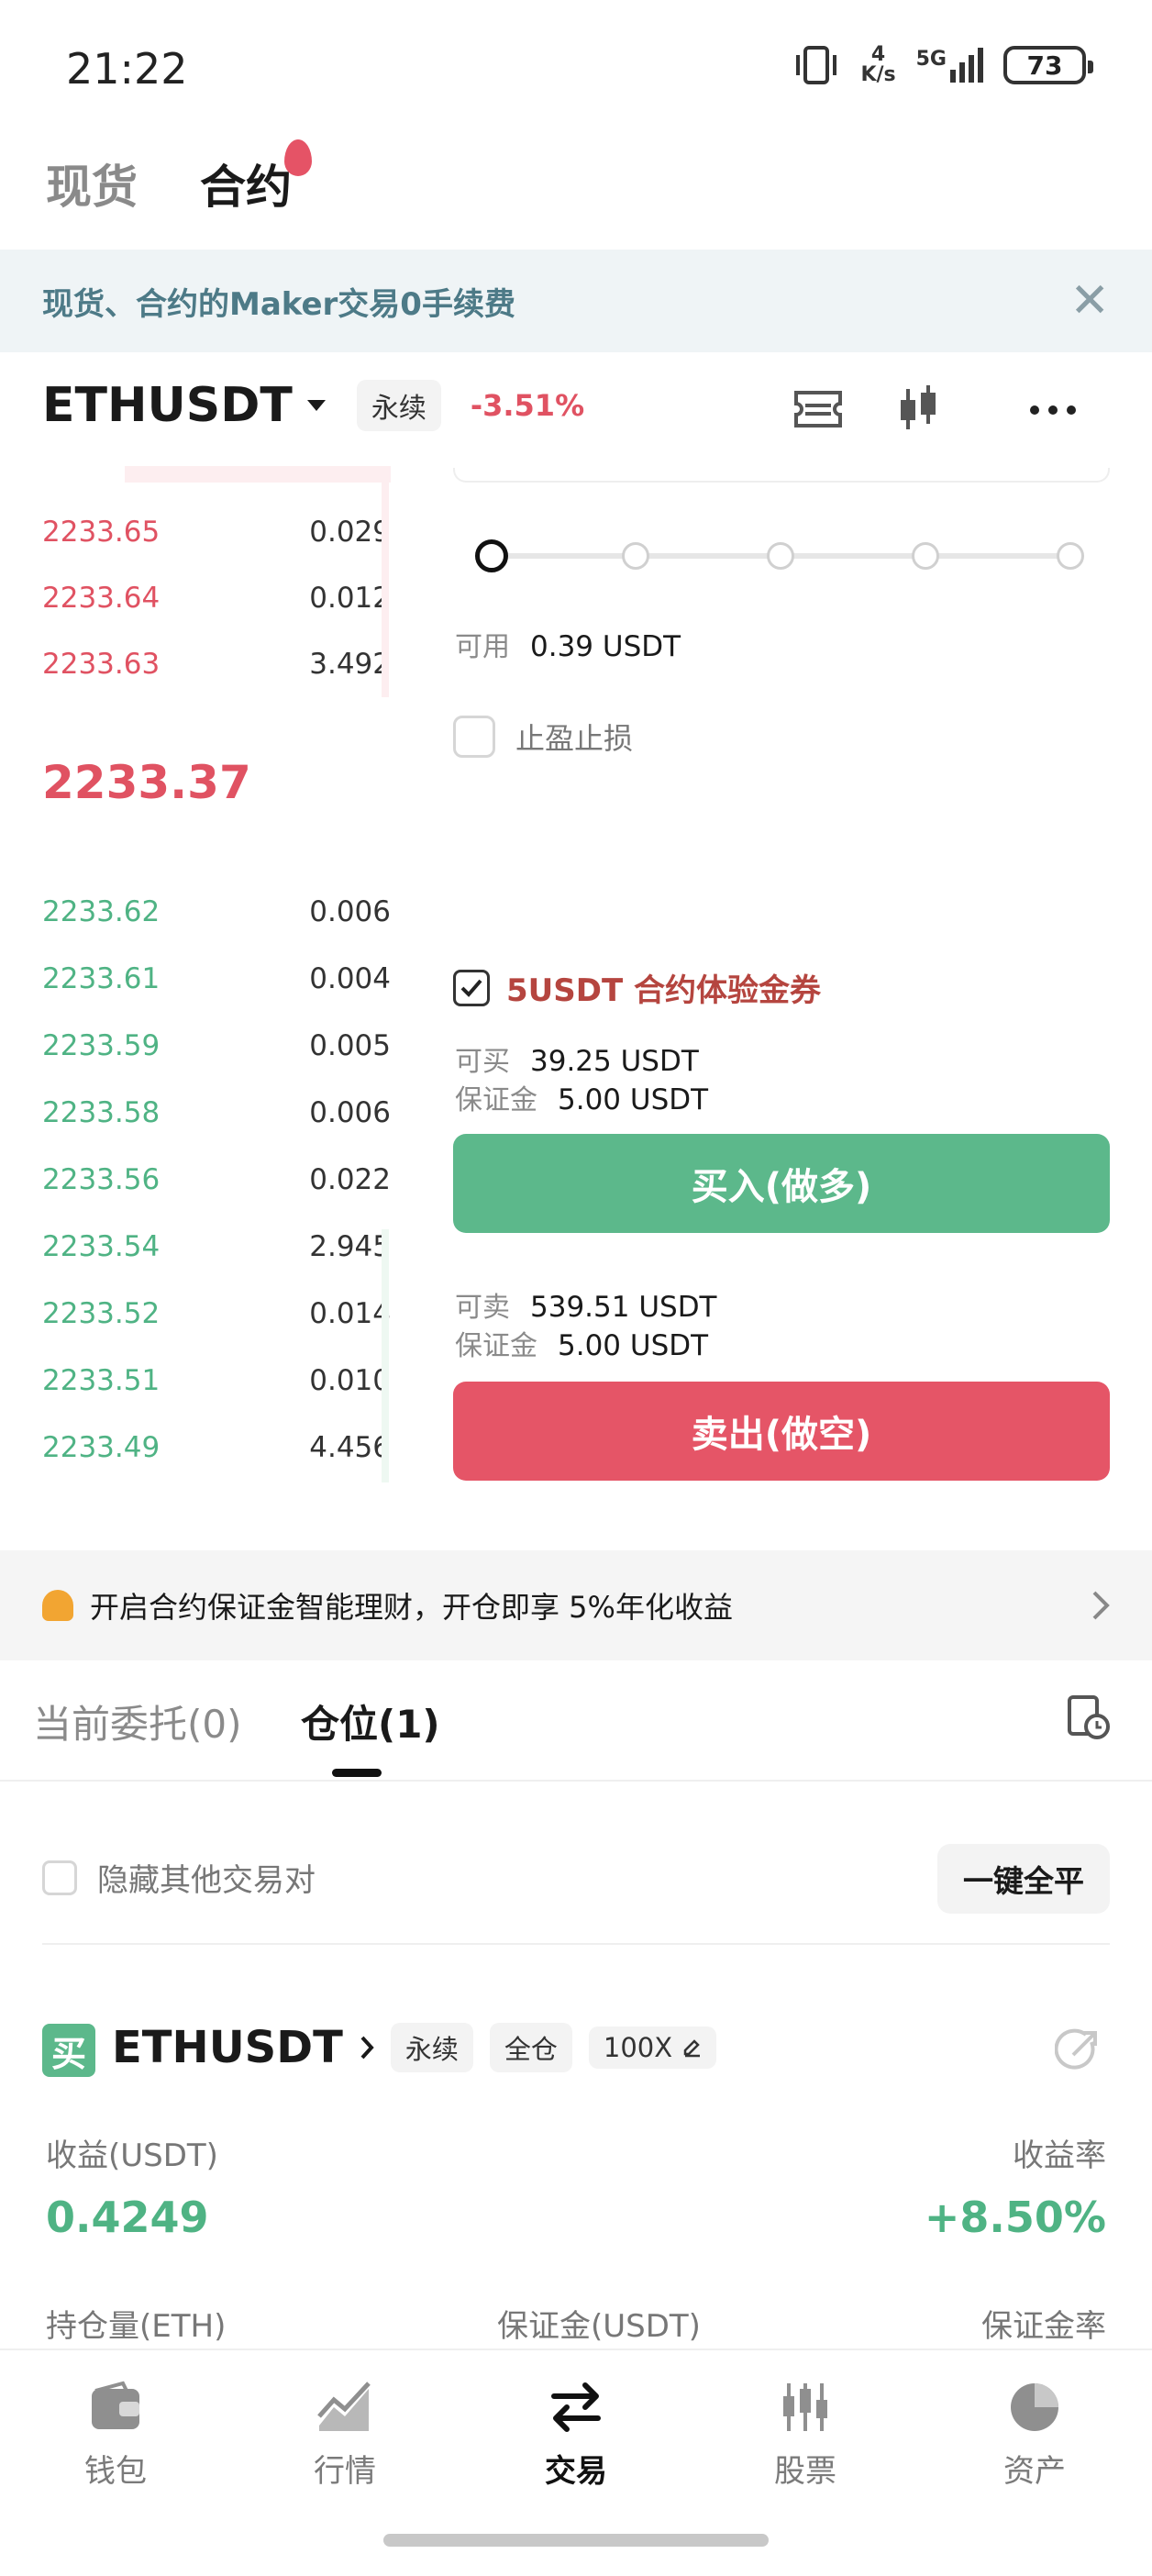  I want to click on edit-icon, so click(692, 2048).